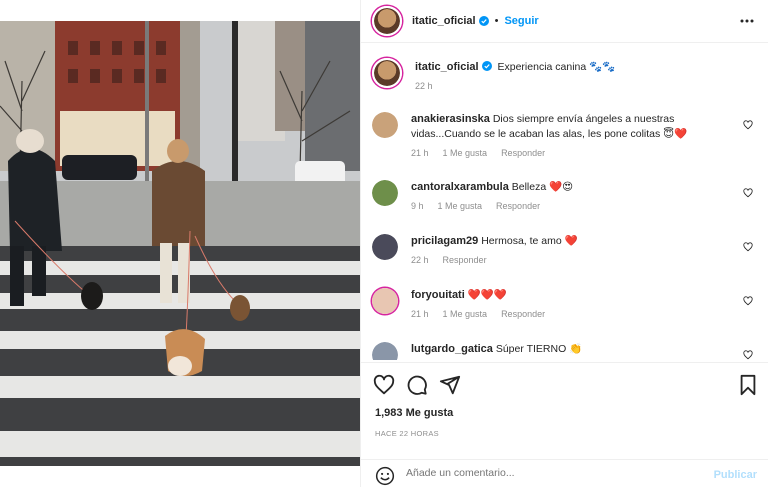  Describe the element at coordinates (460, 187) in the screenshot. I see `comment-username: cantoralxarambula` at that location.